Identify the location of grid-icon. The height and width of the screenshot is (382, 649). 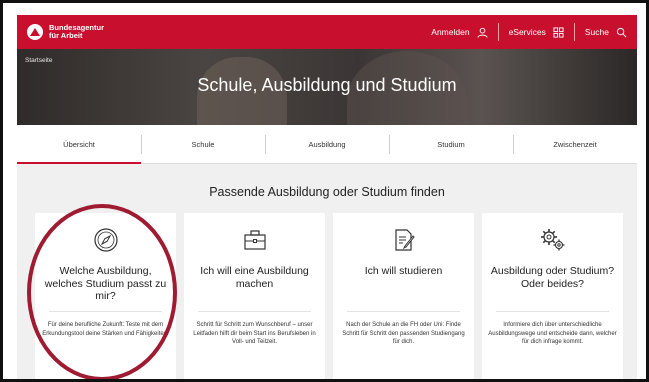
(558, 32).